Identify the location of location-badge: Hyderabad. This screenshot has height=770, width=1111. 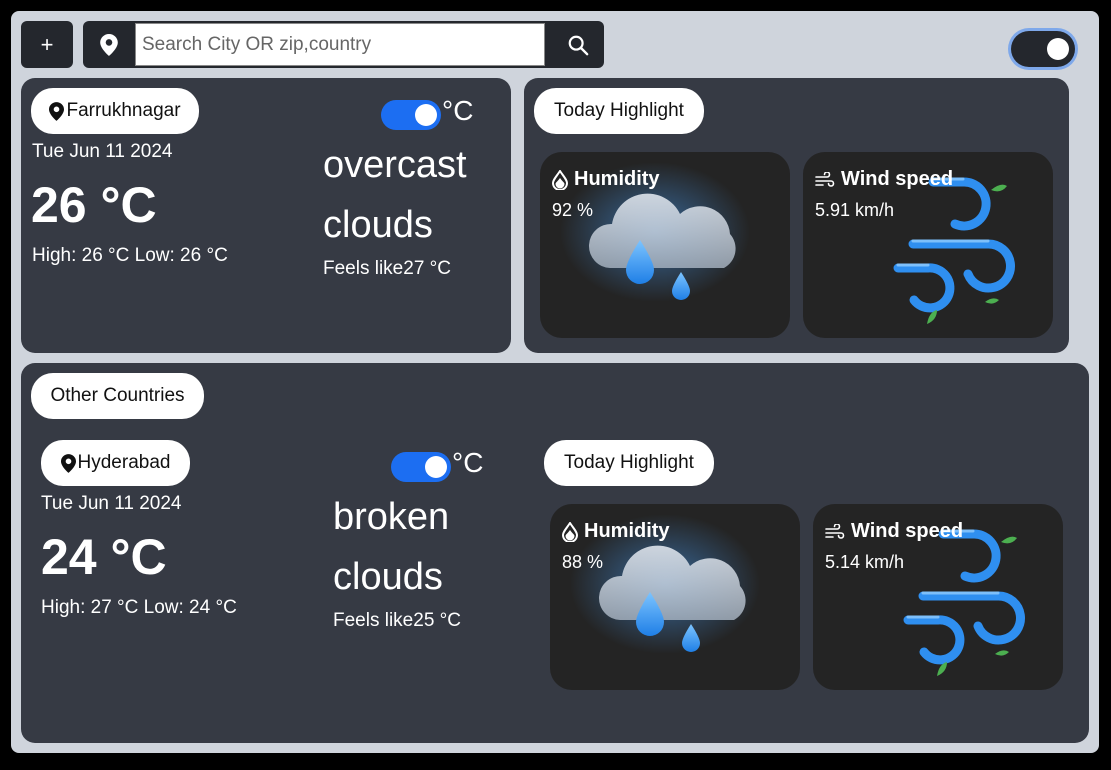
(115, 463).